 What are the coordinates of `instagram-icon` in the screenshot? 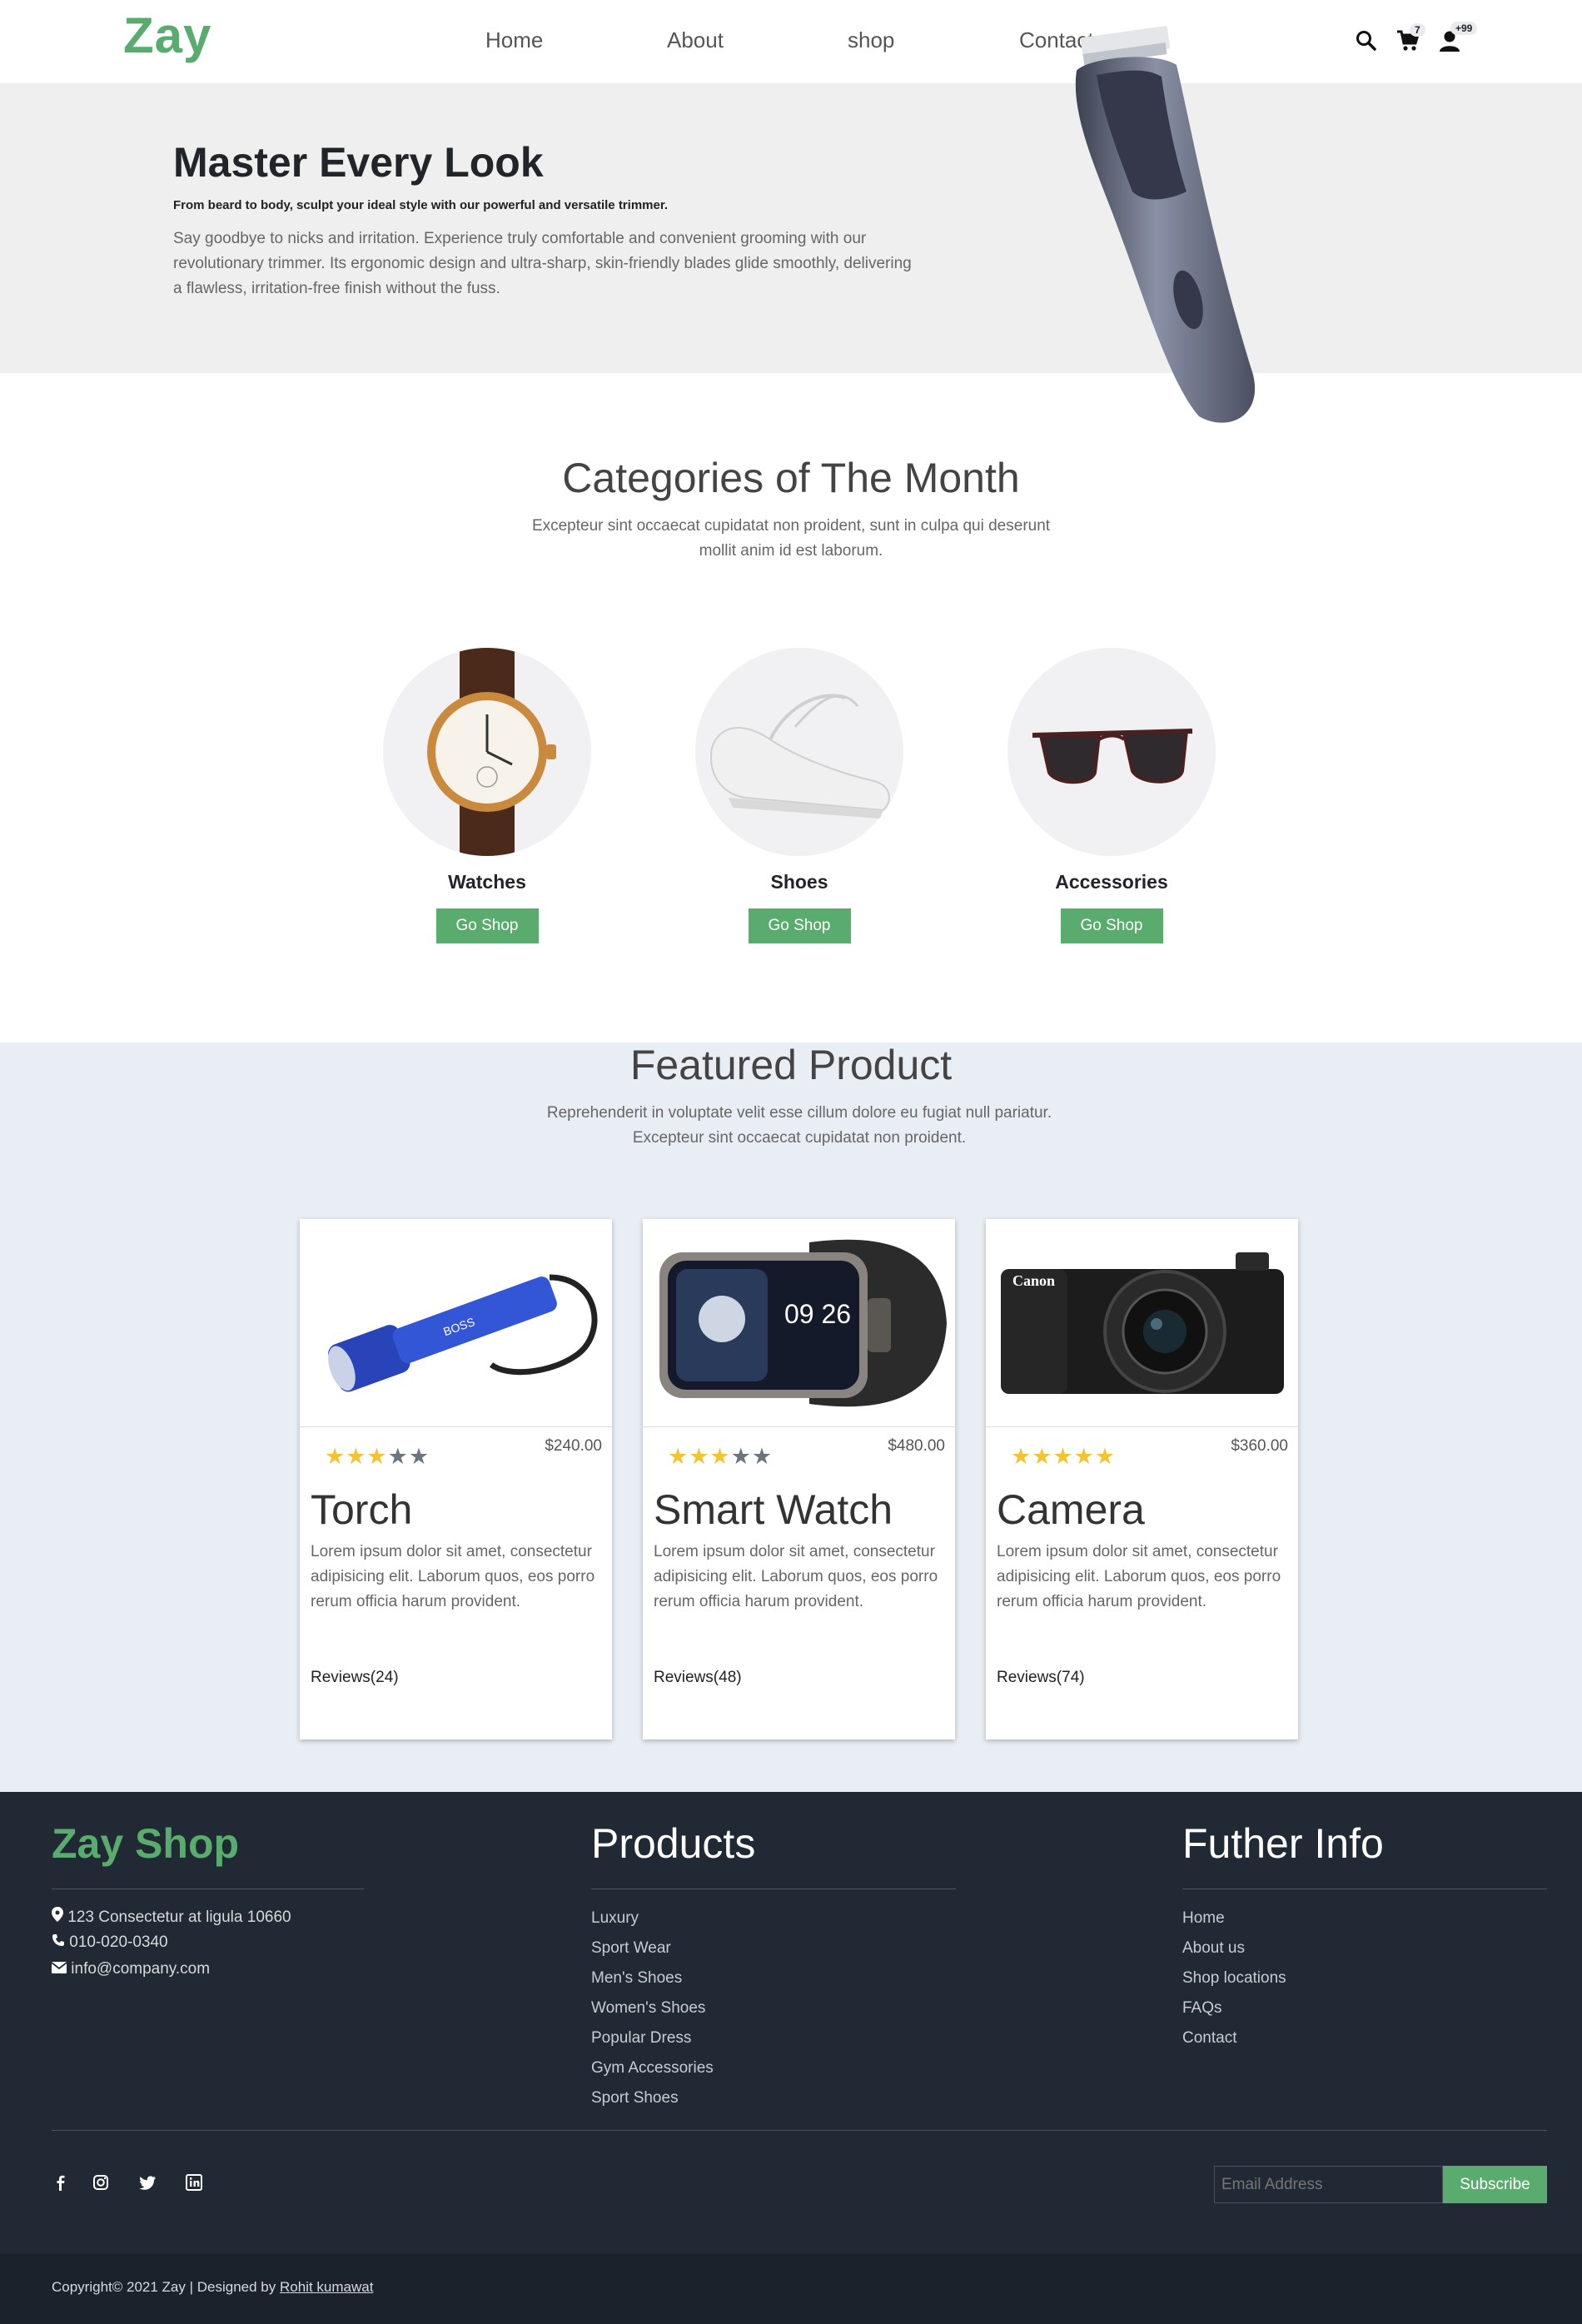 It's located at (101, 2183).